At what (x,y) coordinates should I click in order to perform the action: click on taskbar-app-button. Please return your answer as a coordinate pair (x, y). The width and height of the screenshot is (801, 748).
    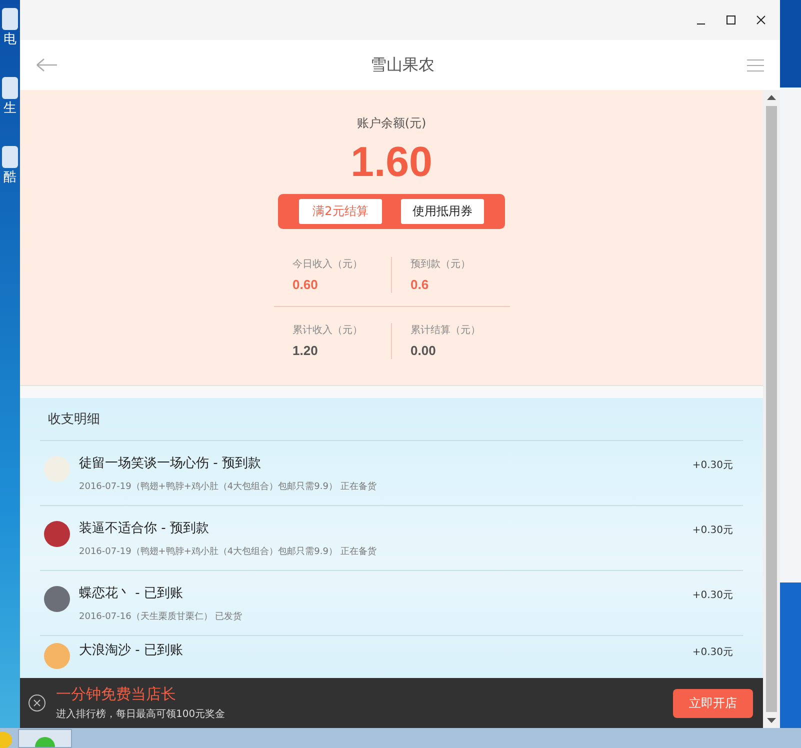
    Looking at the image, I should click on (45, 738).